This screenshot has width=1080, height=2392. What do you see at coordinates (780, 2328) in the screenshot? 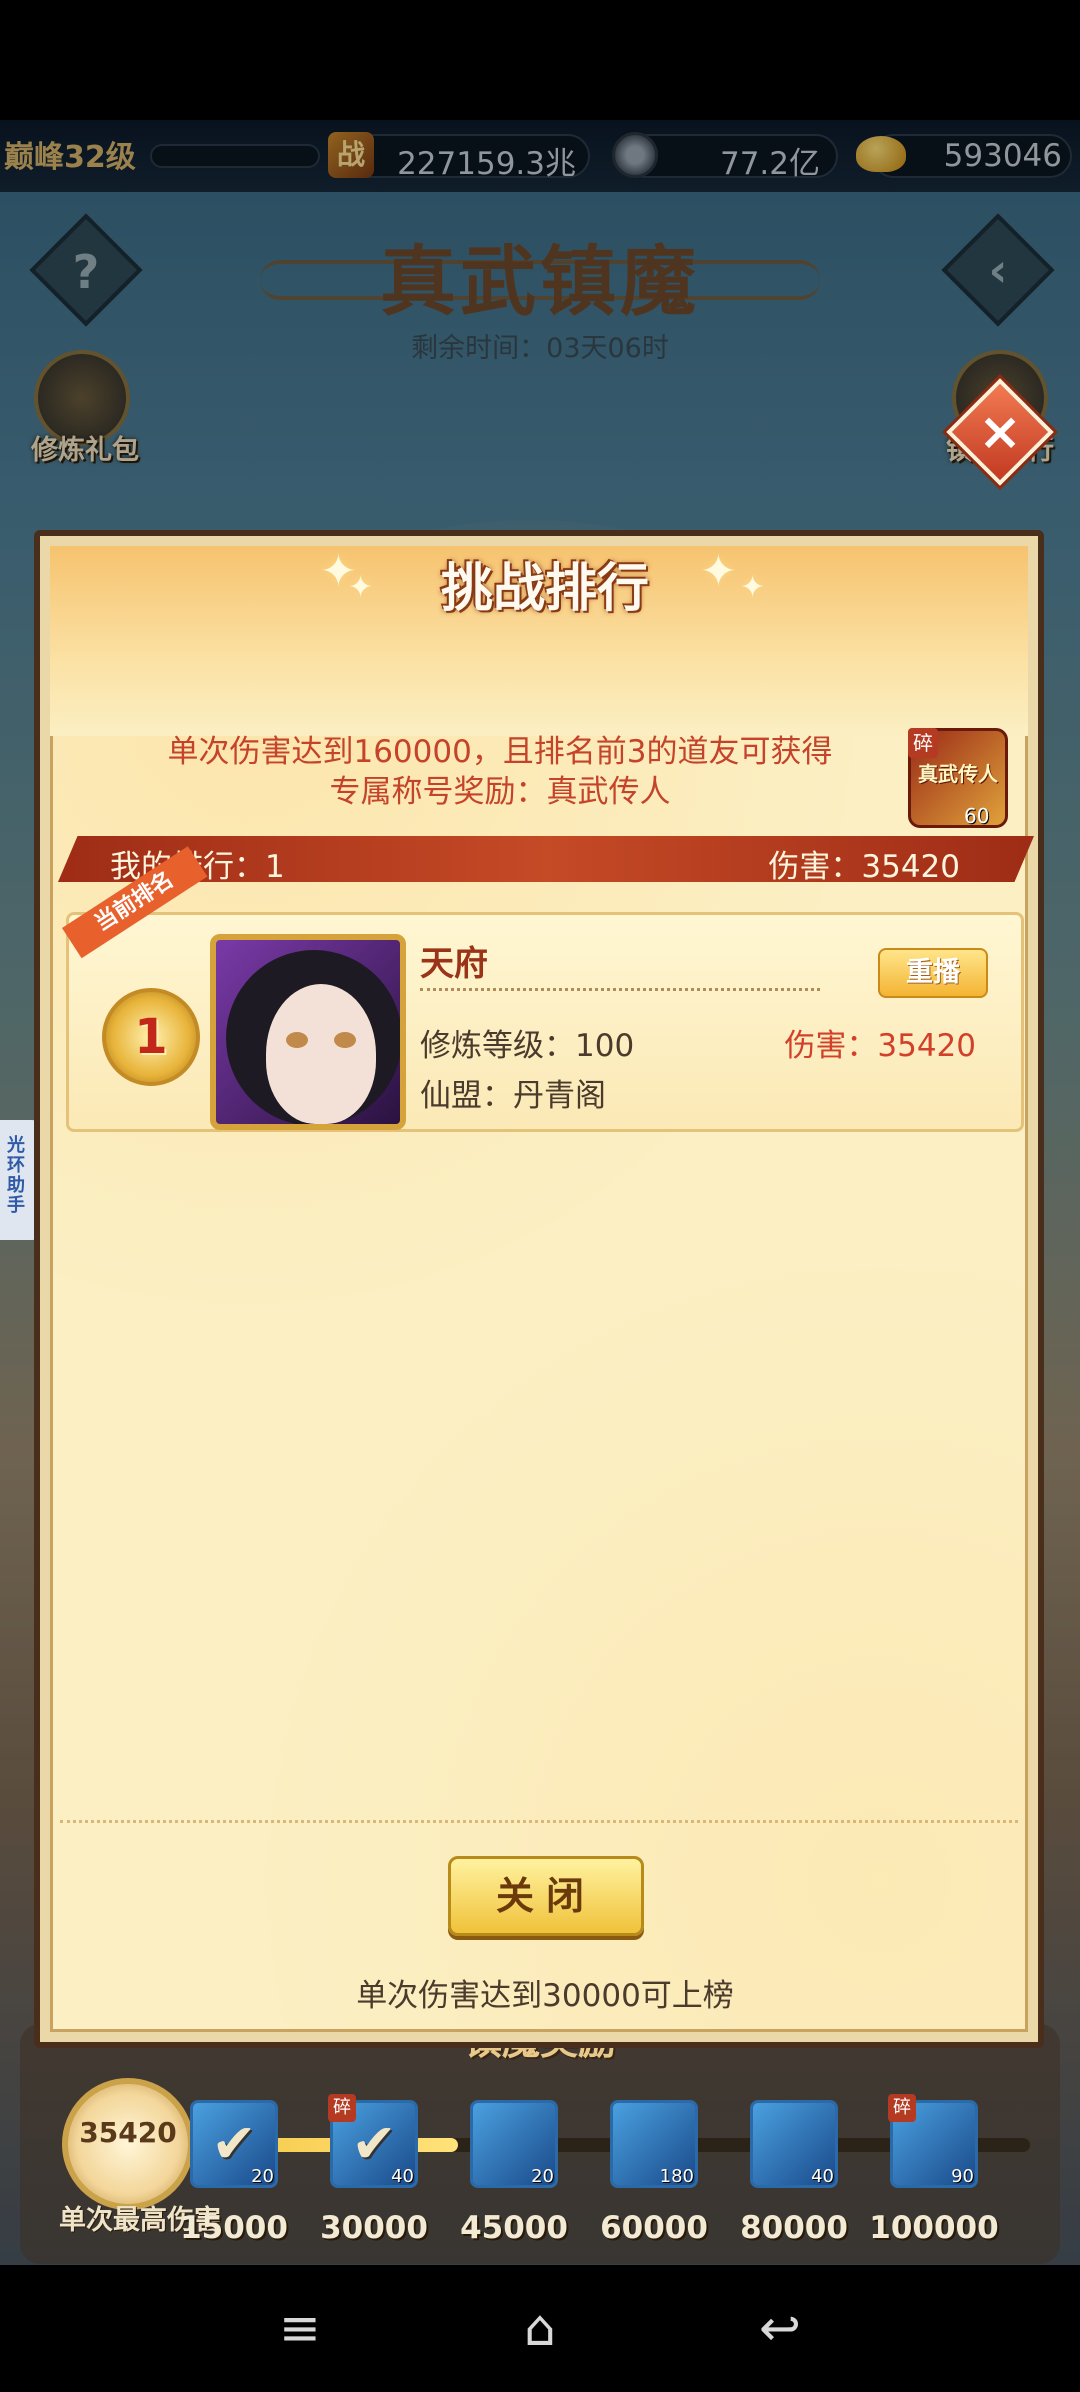
I see `back-icon: ↩` at bounding box center [780, 2328].